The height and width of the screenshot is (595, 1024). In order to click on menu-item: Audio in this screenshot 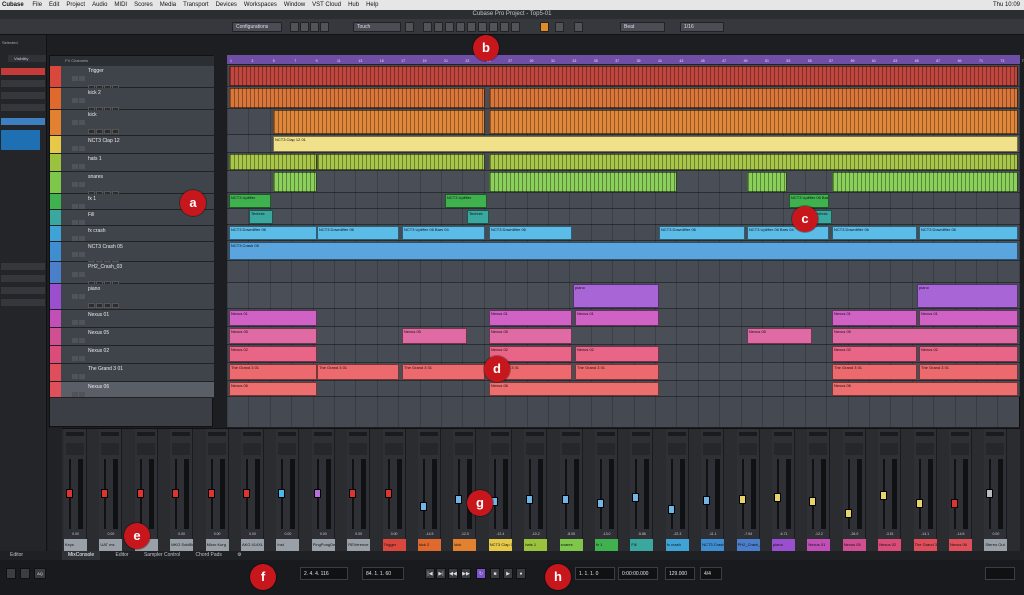, I will do `click(99, 5)`.